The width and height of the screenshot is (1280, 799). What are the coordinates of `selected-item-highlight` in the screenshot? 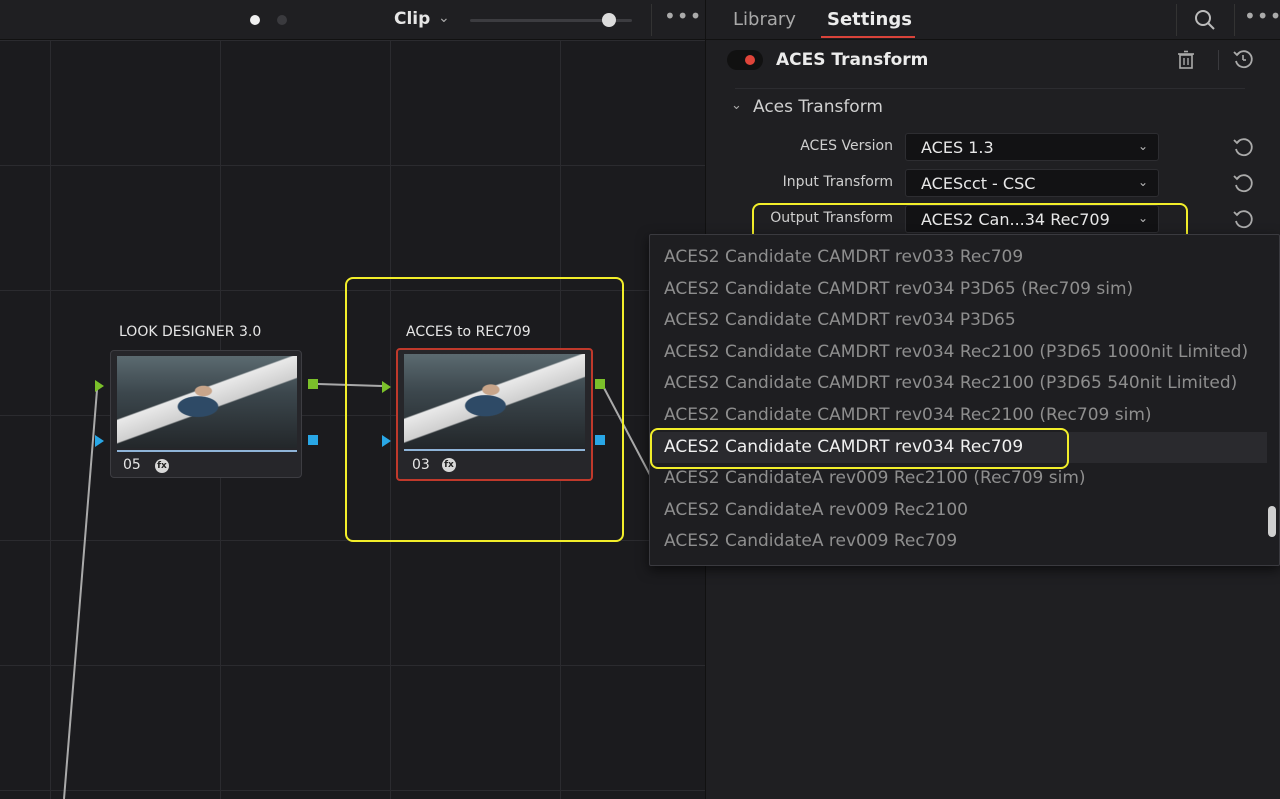 It's located at (859, 448).